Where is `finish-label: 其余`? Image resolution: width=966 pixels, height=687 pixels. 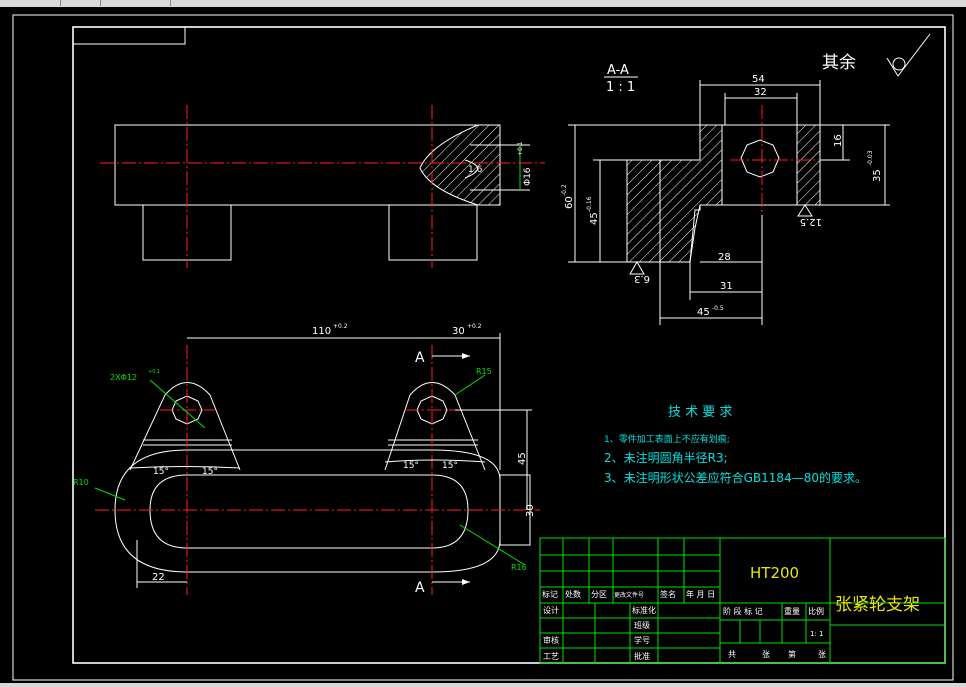
finish-label: 其余 is located at coordinates (839, 63).